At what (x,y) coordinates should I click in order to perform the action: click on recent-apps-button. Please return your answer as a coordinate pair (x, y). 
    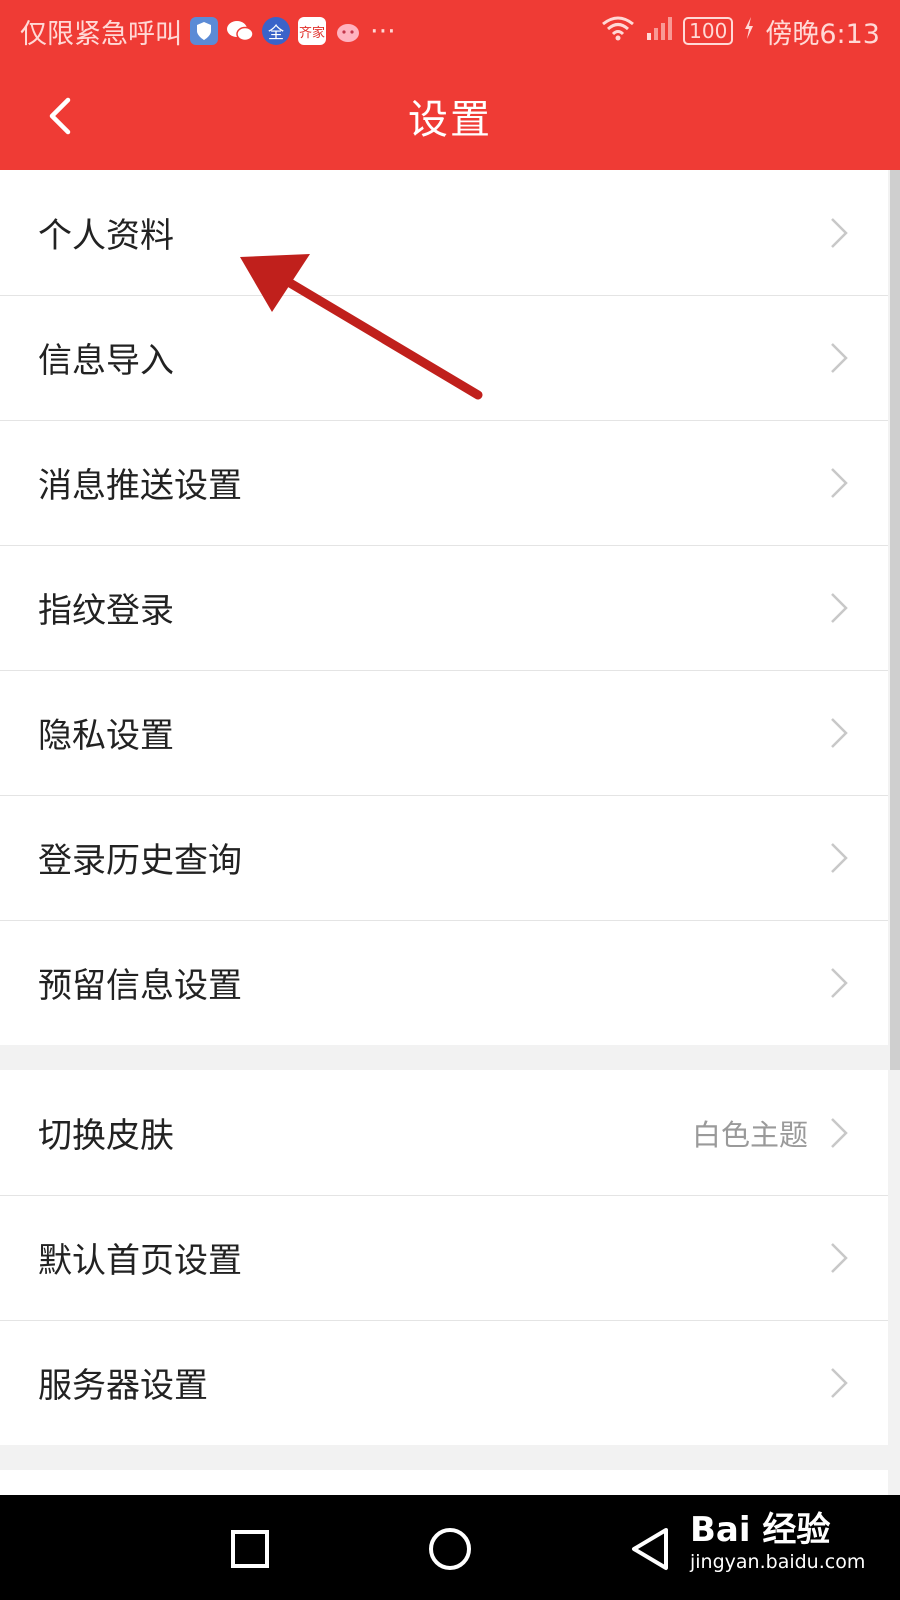
    Looking at the image, I should click on (250, 1549).